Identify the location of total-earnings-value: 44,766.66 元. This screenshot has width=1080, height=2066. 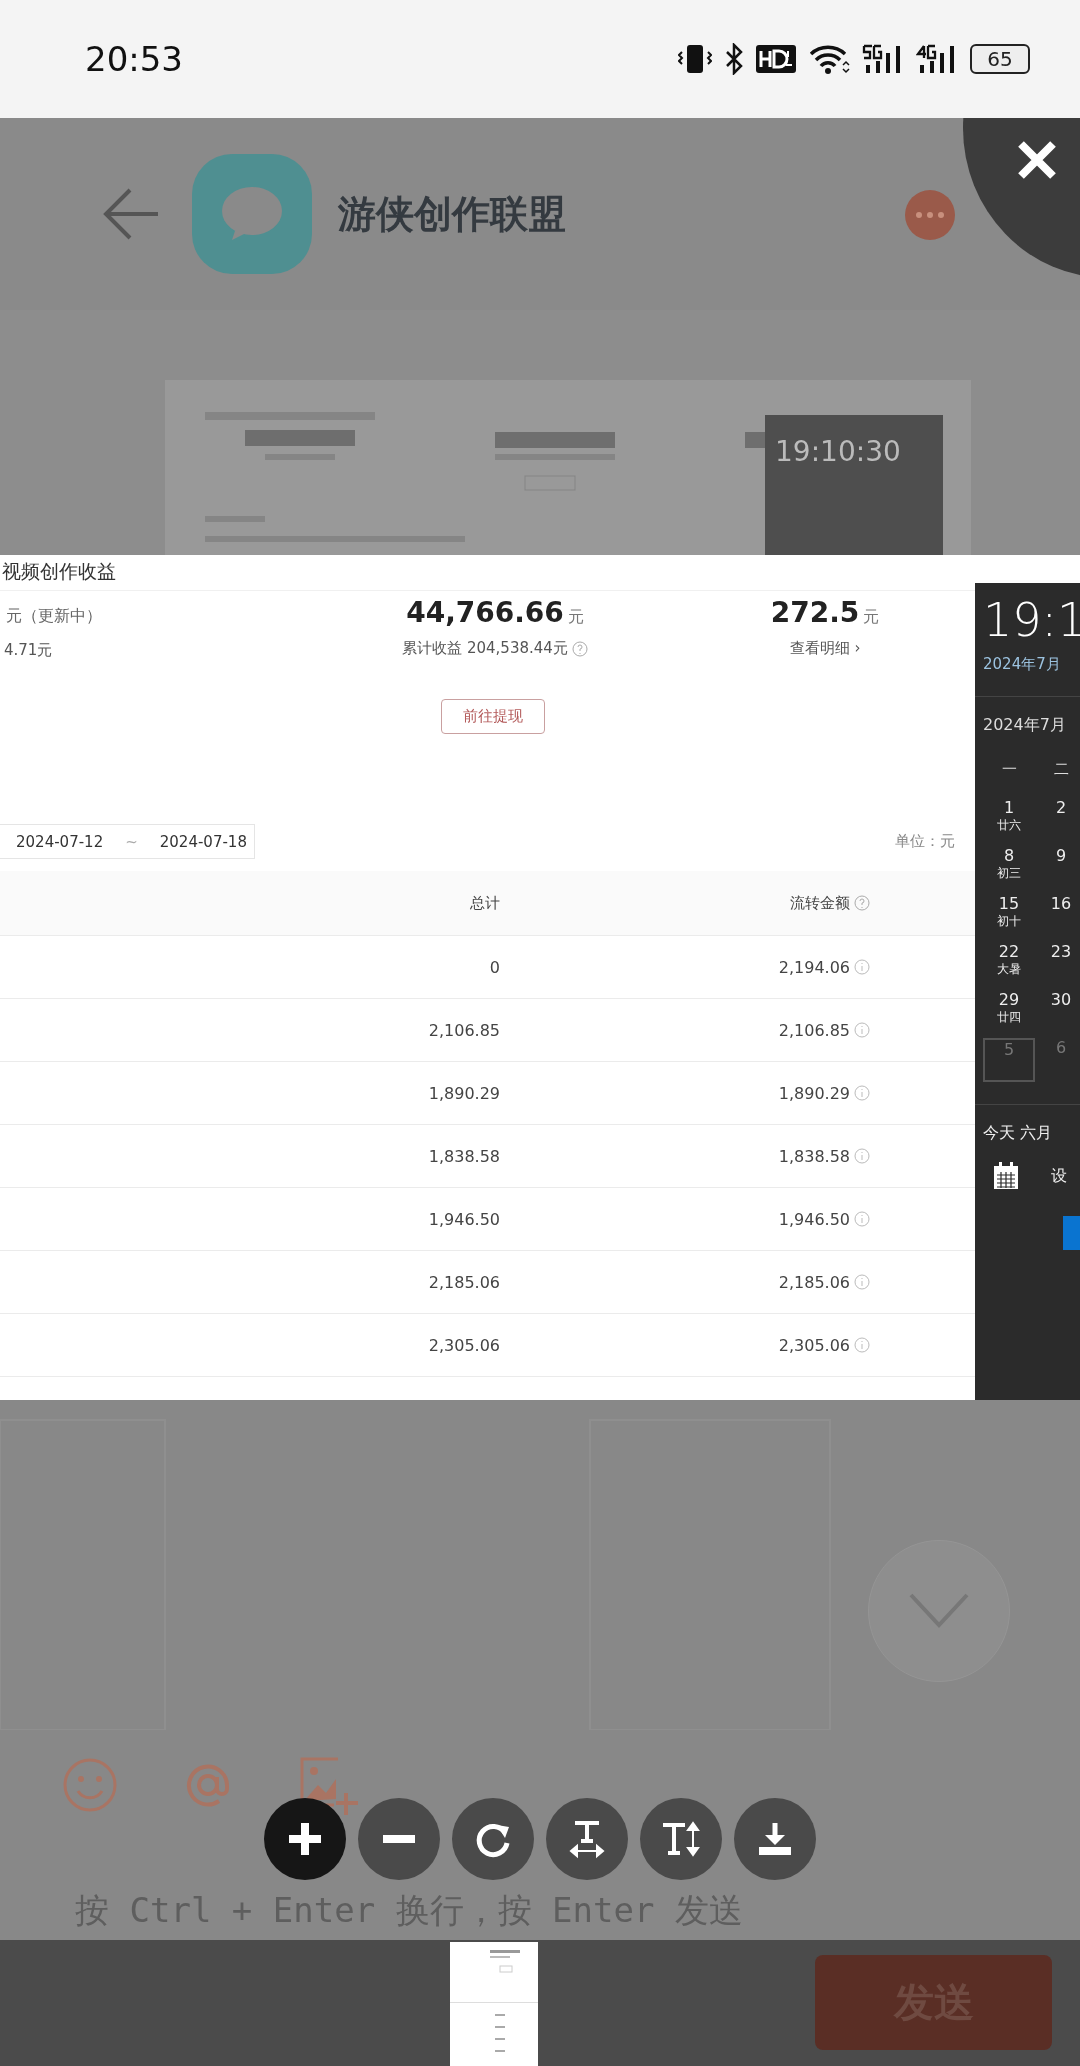
(495, 613).